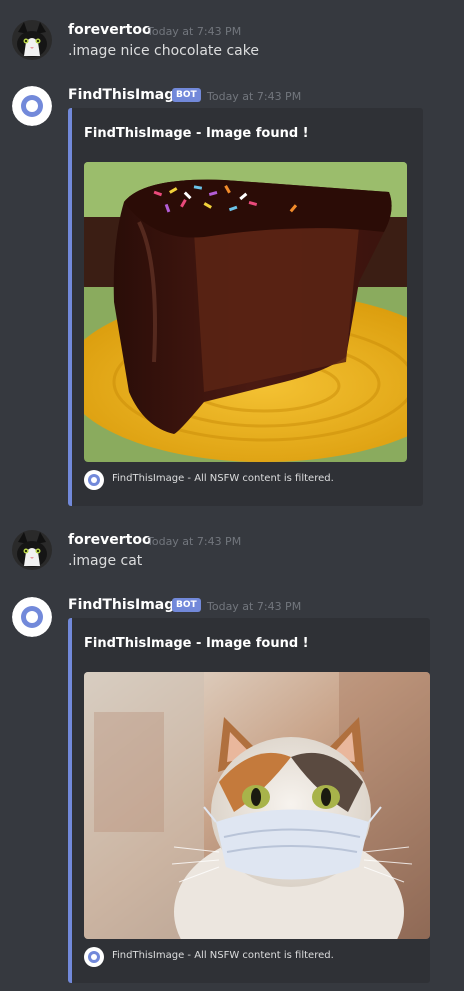 The width and height of the screenshot is (464, 991). What do you see at coordinates (105, 561) in the screenshot?
I see `message-text: .image cat` at bounding box center [105, 561].